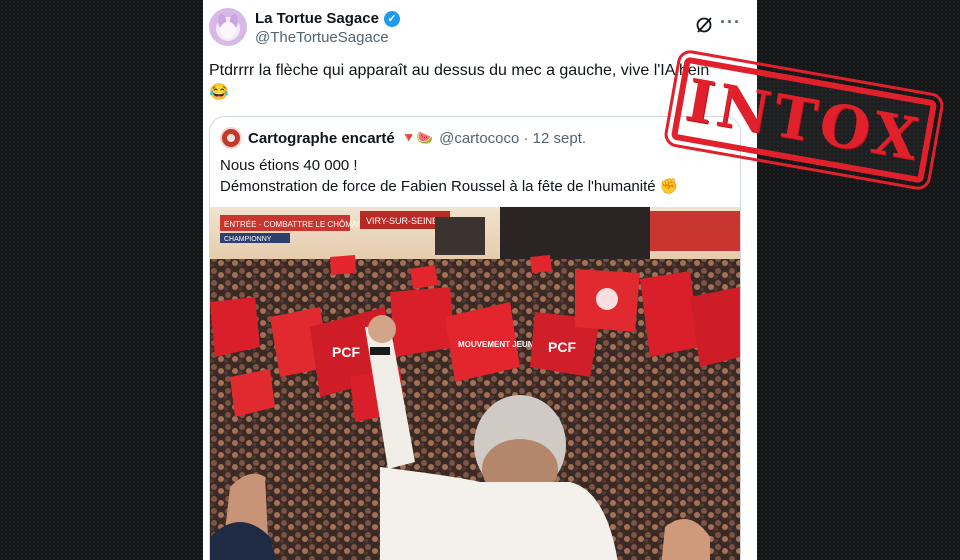 This screenshot has width=960, height=560. I want to click on quoted-line-1: Nous étions 40 000 !, so click(289, 165).